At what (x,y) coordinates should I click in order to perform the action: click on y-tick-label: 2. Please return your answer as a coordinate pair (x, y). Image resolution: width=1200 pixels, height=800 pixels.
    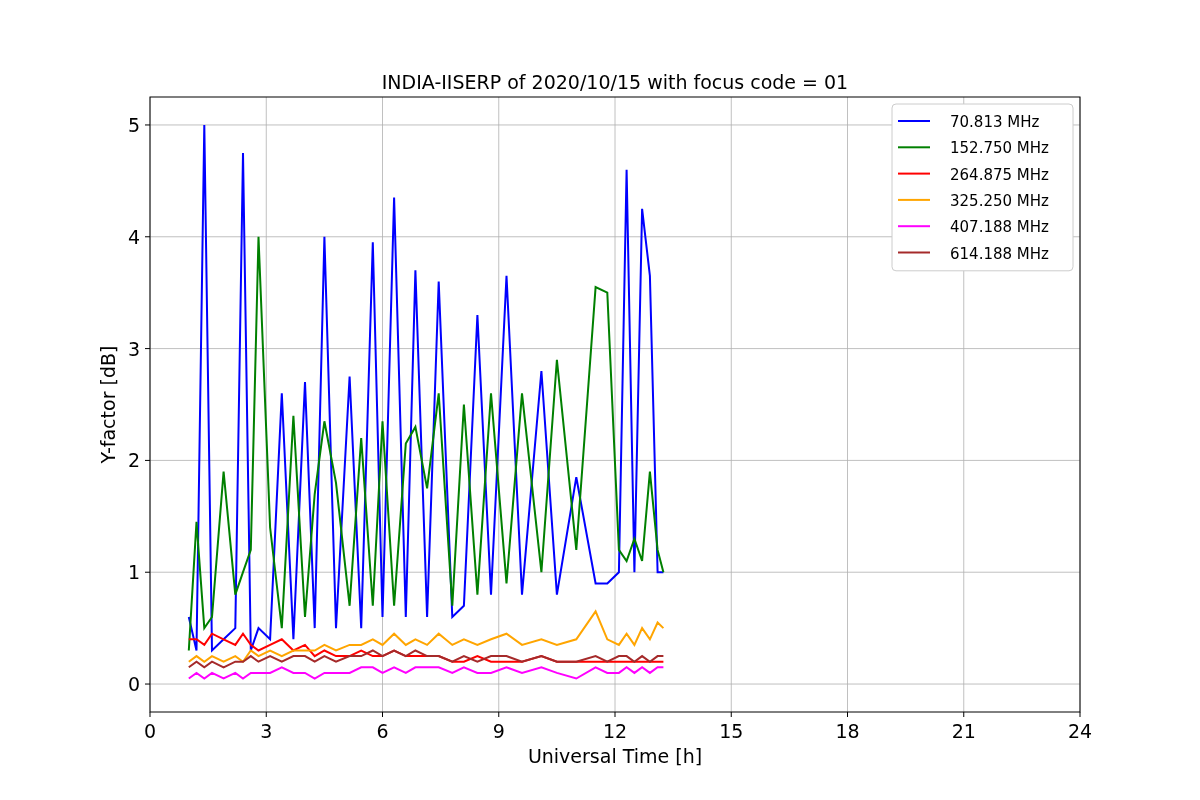
    Looking at the image, I should click on (133, 460).